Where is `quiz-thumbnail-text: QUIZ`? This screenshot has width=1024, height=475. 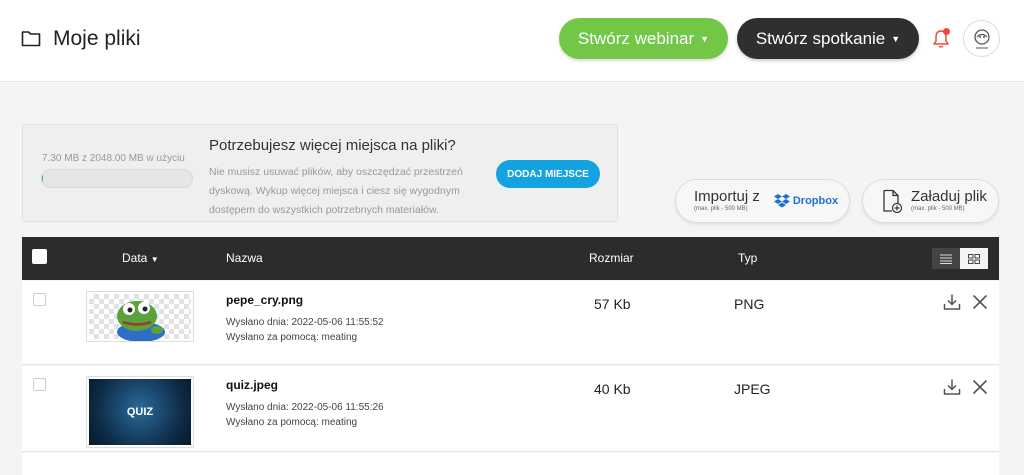
quiz-thumbnail-text: QUIZ is located at coordinates (140, 412).